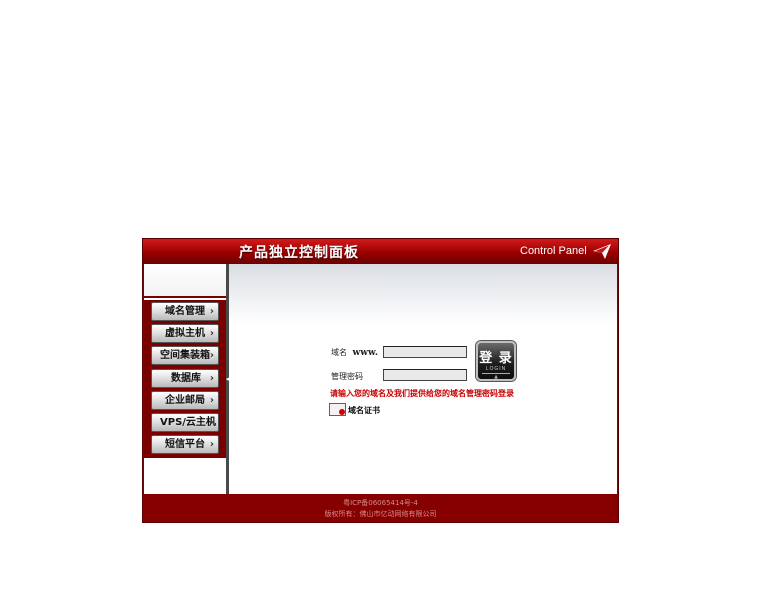  Describe the element at coordinates (496, 358) in the screenshot. I see `login-button-label: 登 录` at that location.